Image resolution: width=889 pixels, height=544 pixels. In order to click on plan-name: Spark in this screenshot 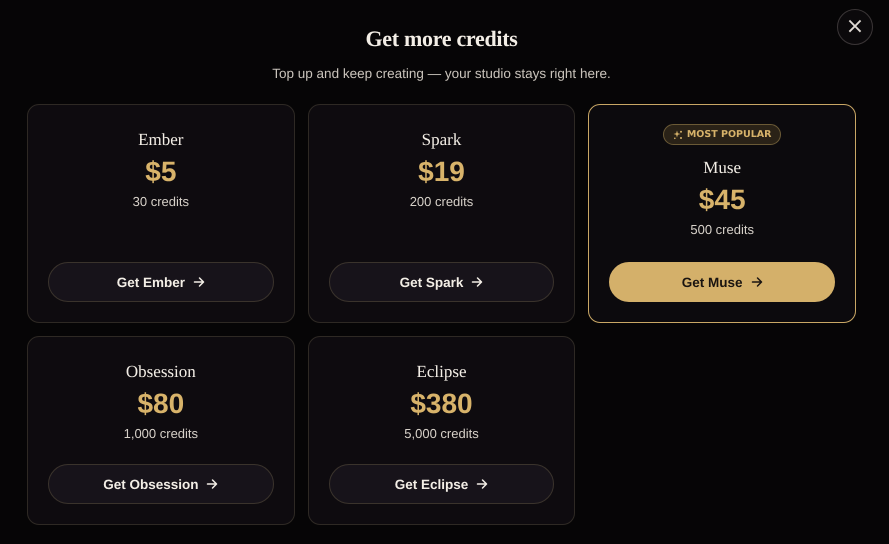, I will do `click(442, 140)`.